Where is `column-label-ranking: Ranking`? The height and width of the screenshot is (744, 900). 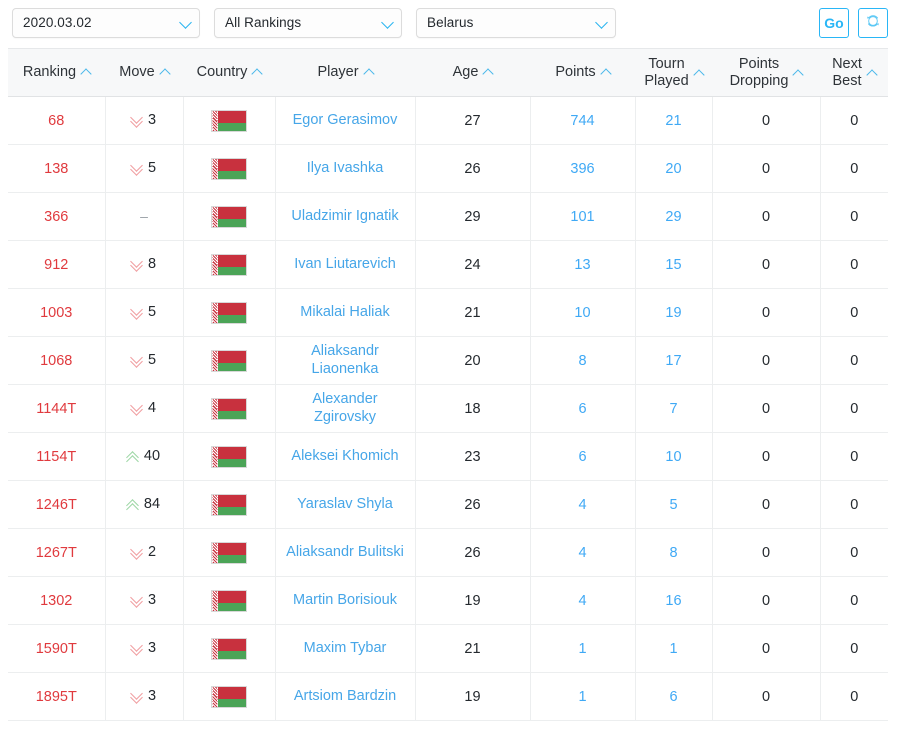 column-label-ranking: Ranking is located at coordinates (49, 72).